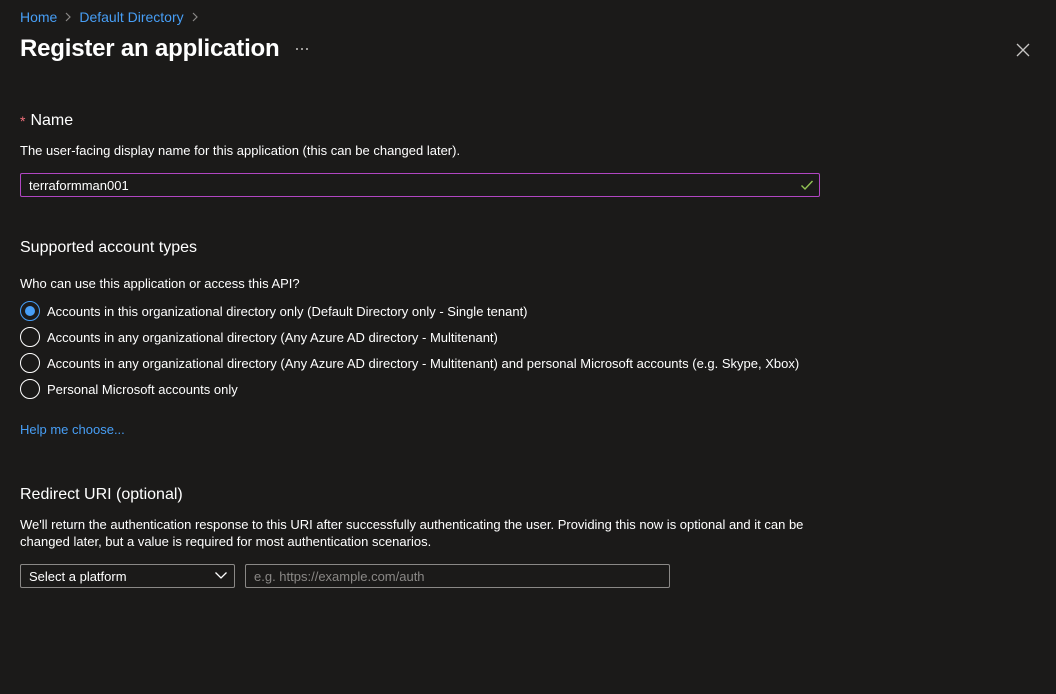 This screenshot has width=1056, height=694. Describe the element at coordinates (221, 576) in the screenshot. I see `chevron-down-icon` at that location.